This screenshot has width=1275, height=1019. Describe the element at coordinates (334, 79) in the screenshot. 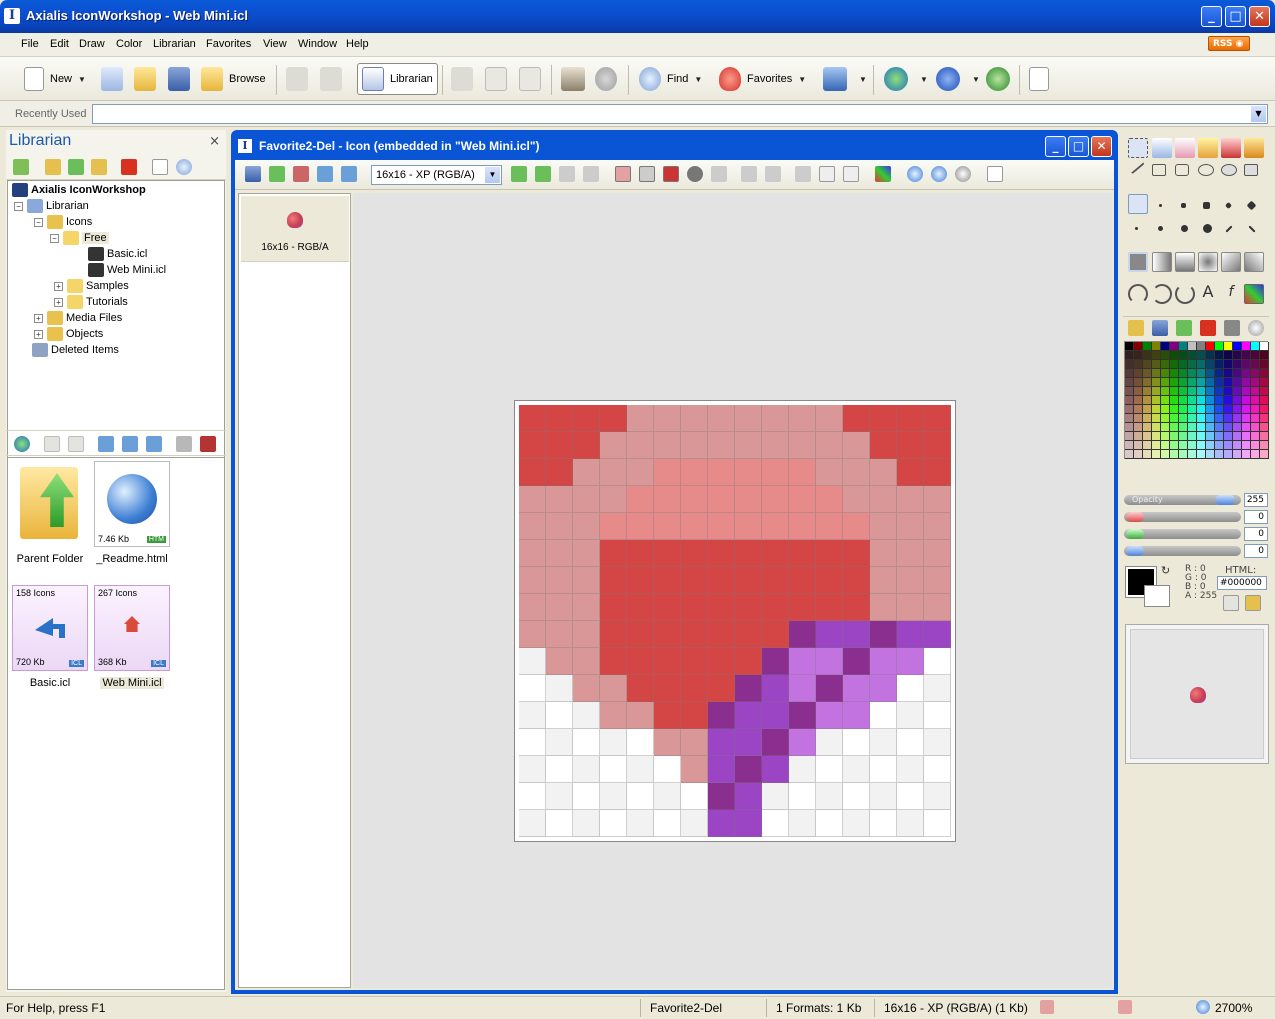

I see `redo-icon` at that location.